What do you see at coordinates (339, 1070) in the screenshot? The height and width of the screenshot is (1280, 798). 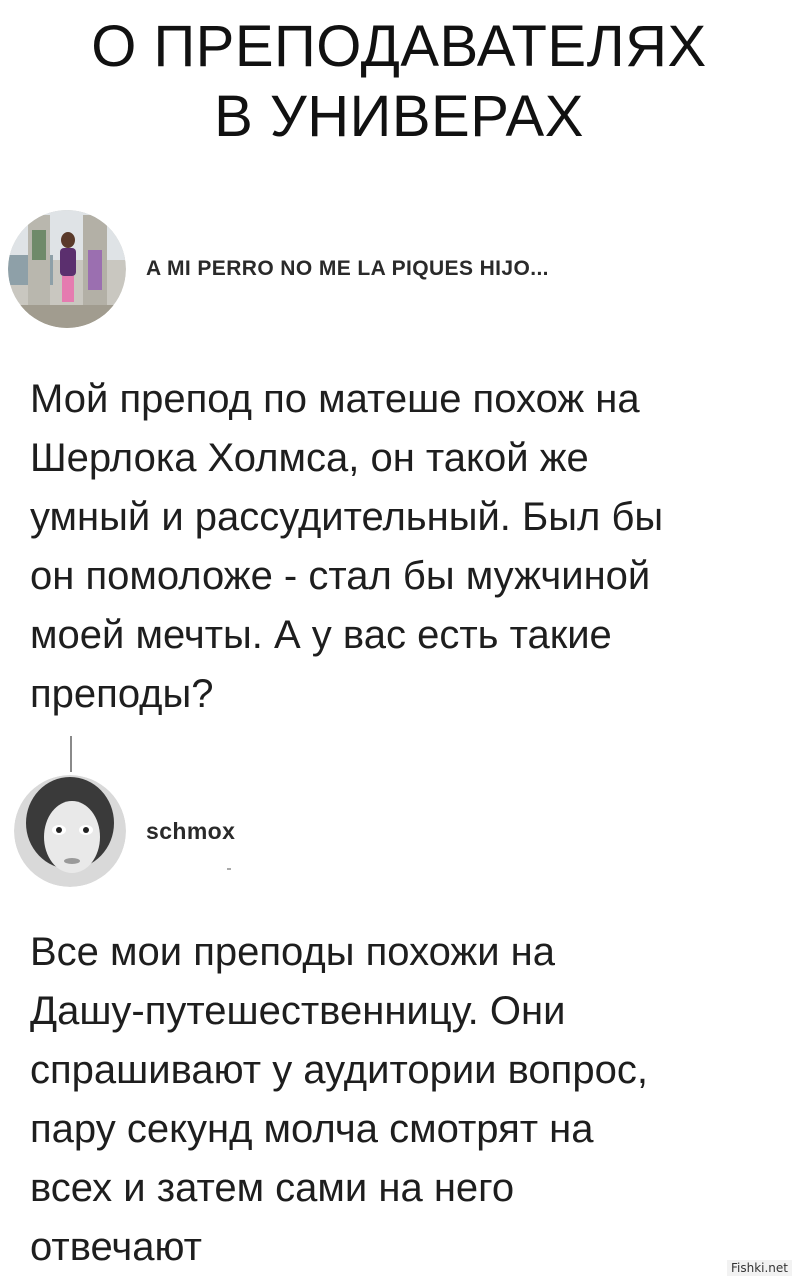 I see `text-line: спрашивают у аудитории вопрос,` at bounding box center [339, 1070].